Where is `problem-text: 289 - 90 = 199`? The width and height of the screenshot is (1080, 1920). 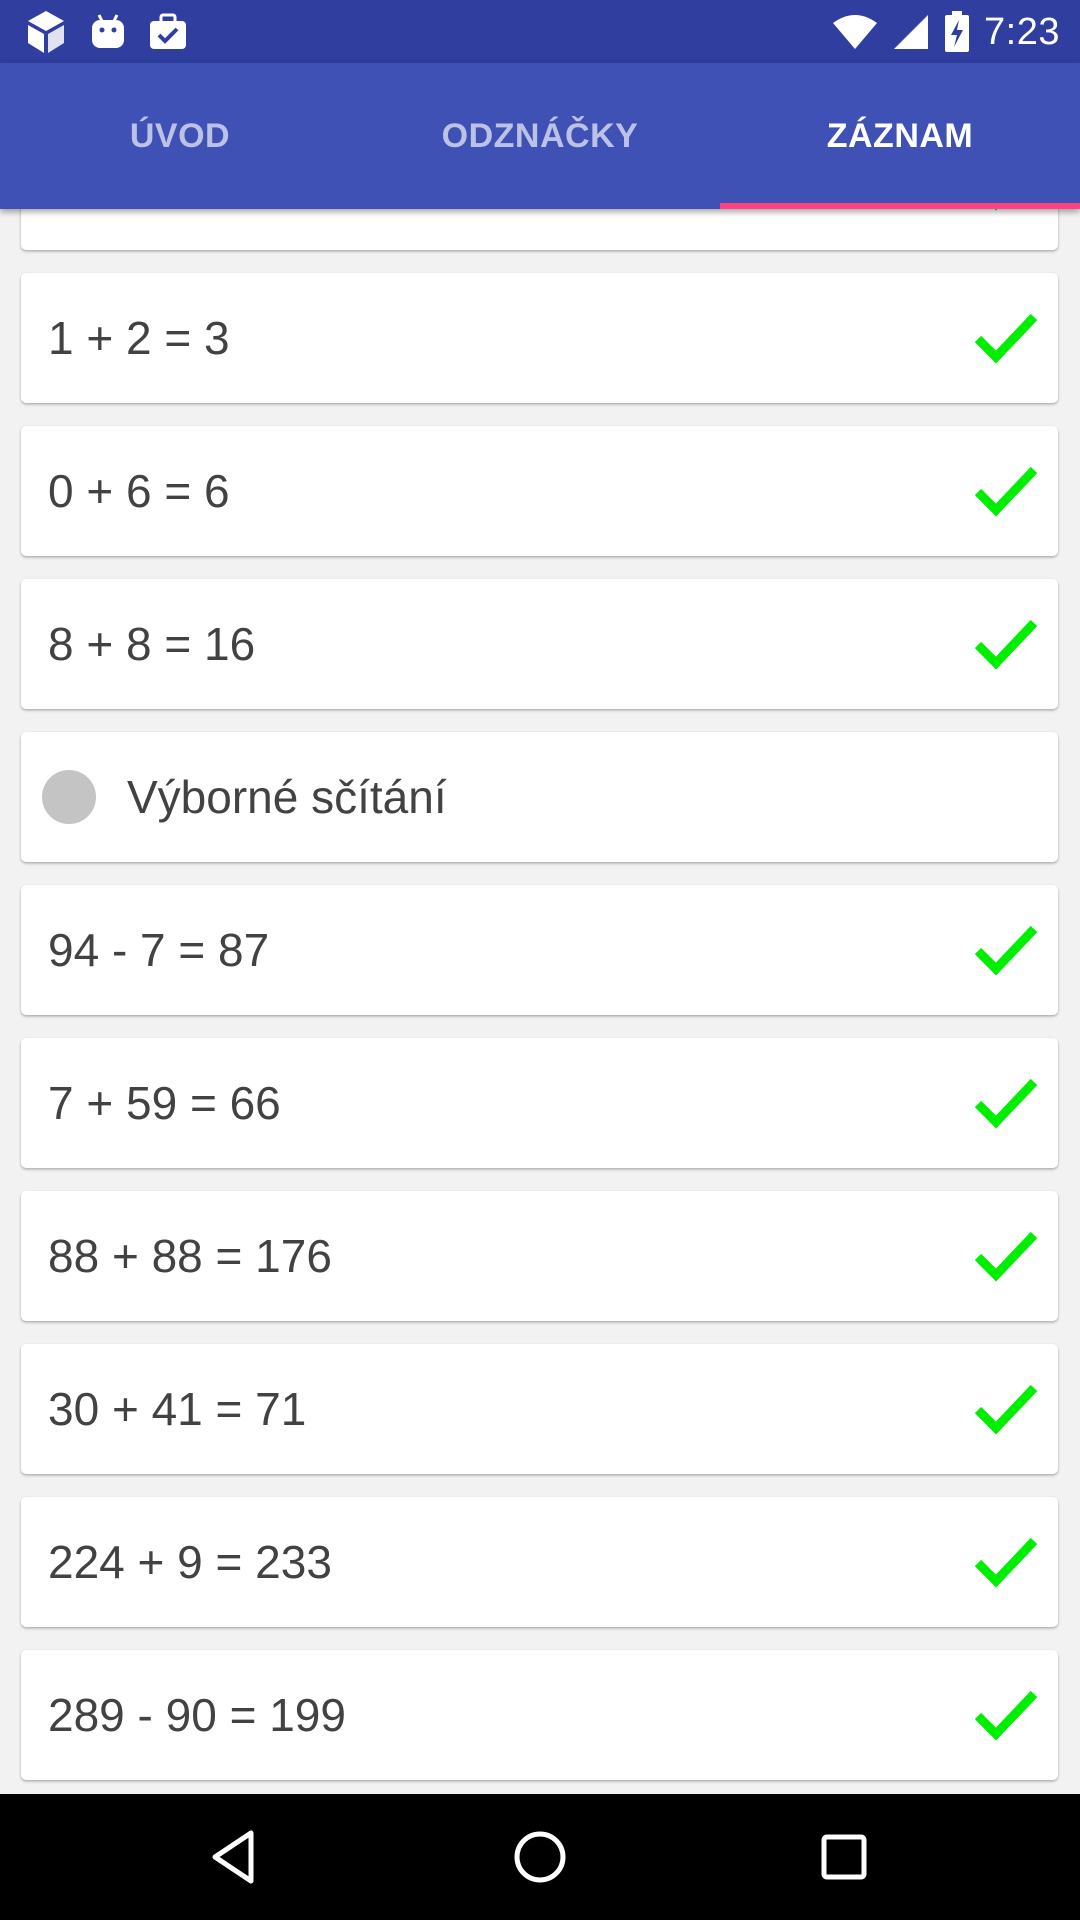 problem-text: 289 - 90 = 199 is located at coordinates (197, 1715).